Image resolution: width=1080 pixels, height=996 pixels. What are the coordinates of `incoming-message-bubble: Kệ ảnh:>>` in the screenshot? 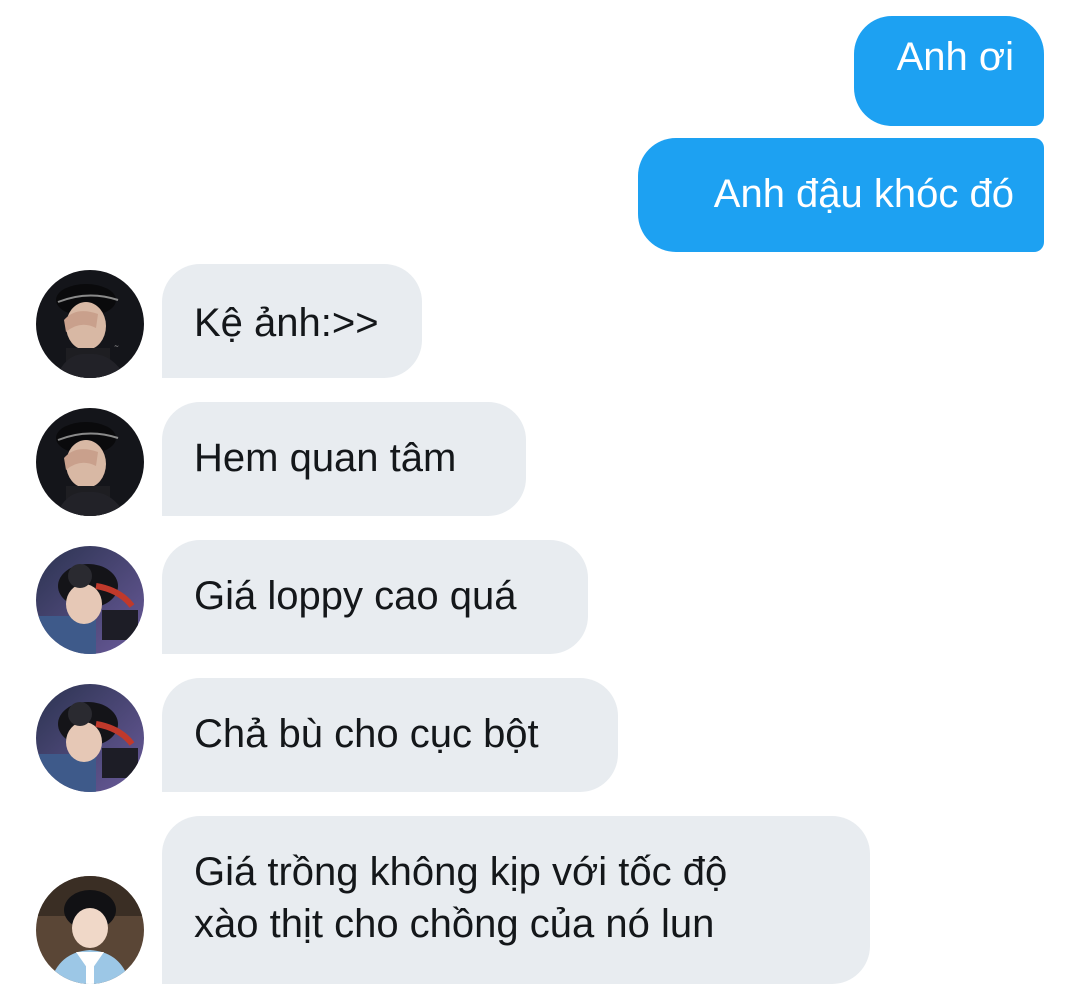 It's located at (292, 321).